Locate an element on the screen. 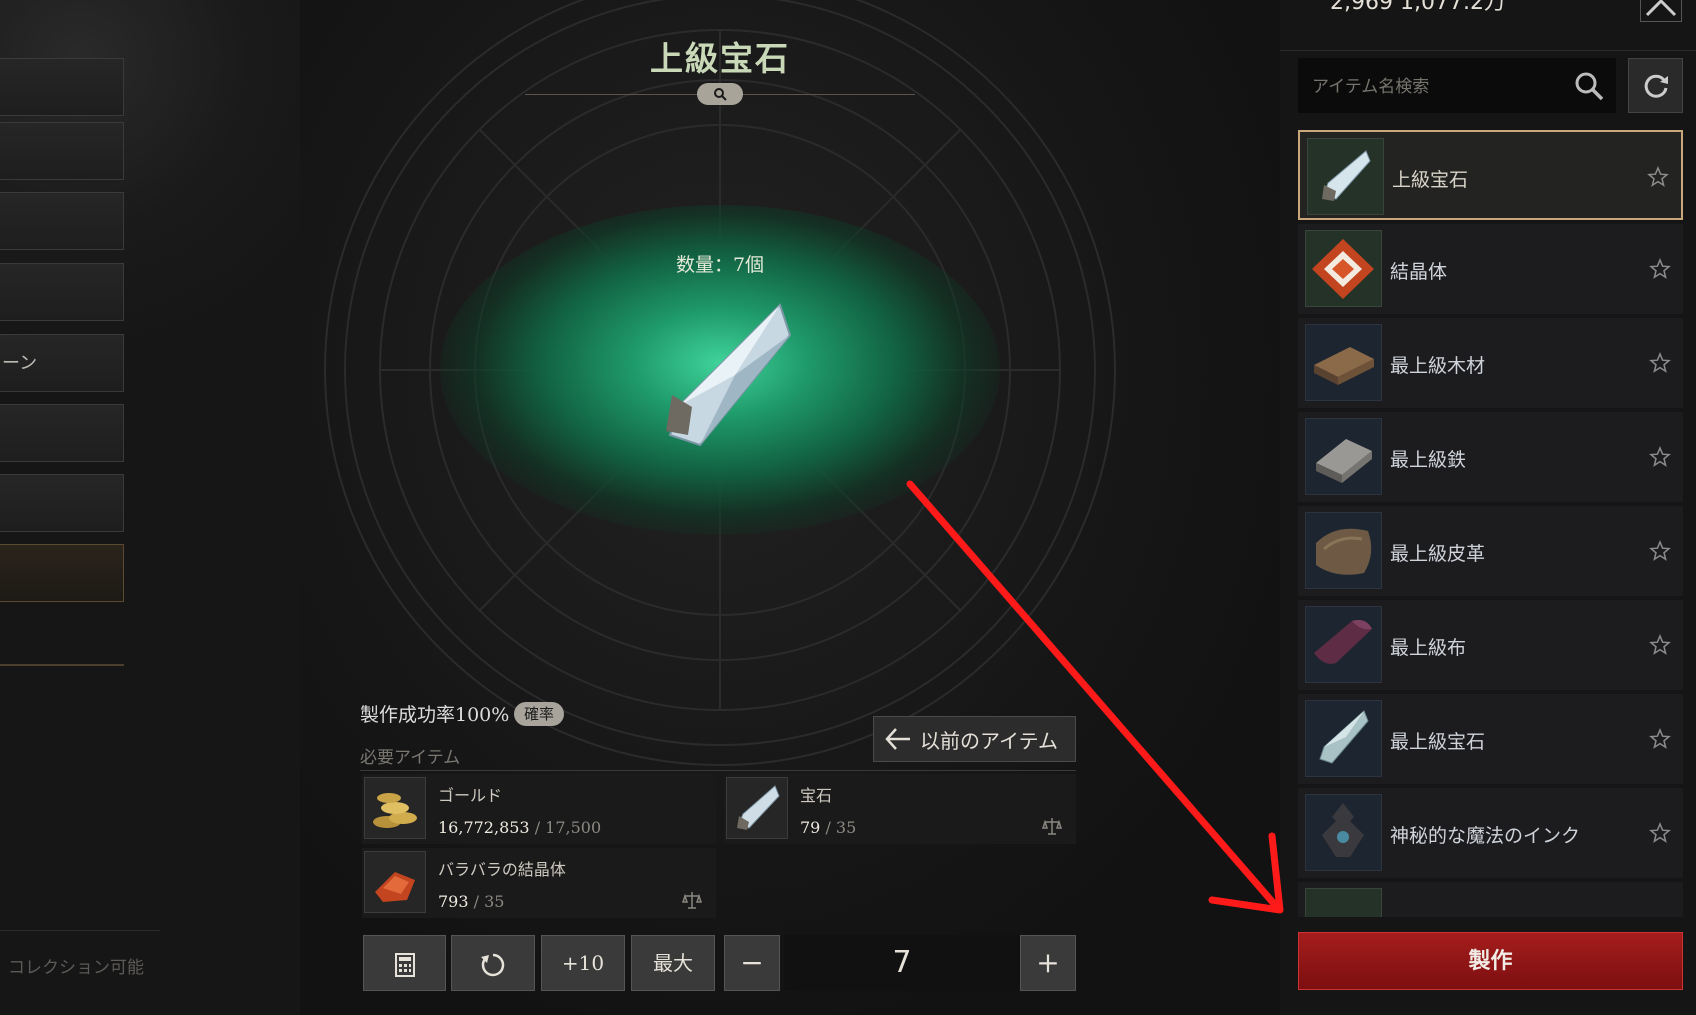 The image size is (1696, 1015). header-divider is located at coordinates (1488, 50).